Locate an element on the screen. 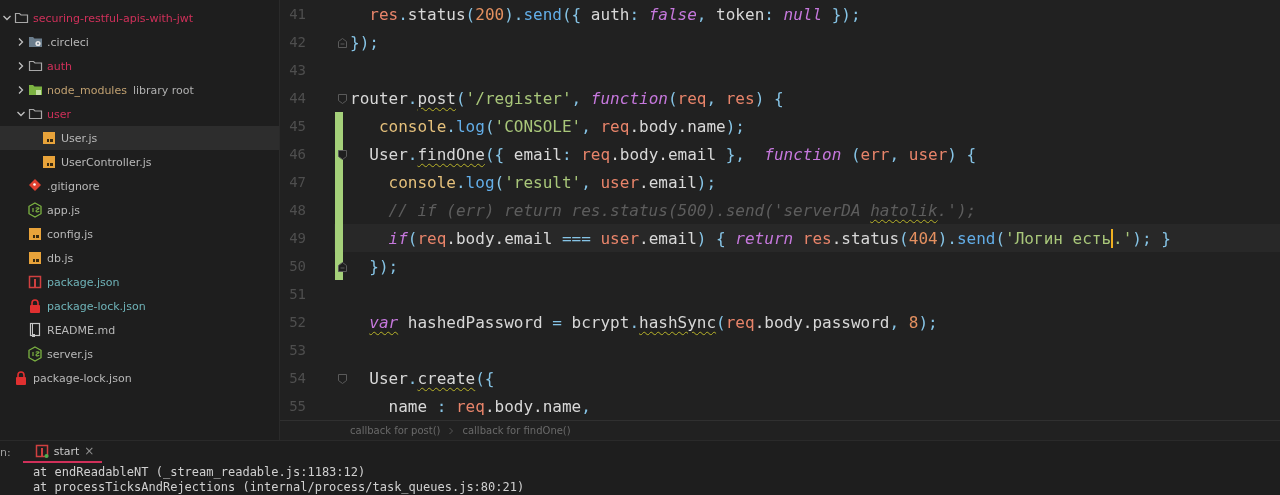 The width and height of the screenshot is (1280, 495). tree-item: UserController.js is located at coordinates (139, 162).